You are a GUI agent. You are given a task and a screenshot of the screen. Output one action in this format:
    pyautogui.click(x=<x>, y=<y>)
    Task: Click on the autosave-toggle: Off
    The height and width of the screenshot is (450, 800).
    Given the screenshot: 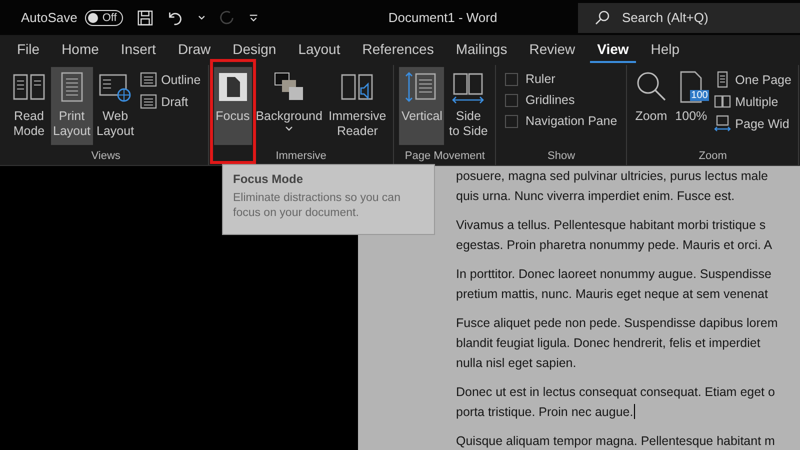 What is the action you would take?
    pyautogui.click(x=104, y=18)
    